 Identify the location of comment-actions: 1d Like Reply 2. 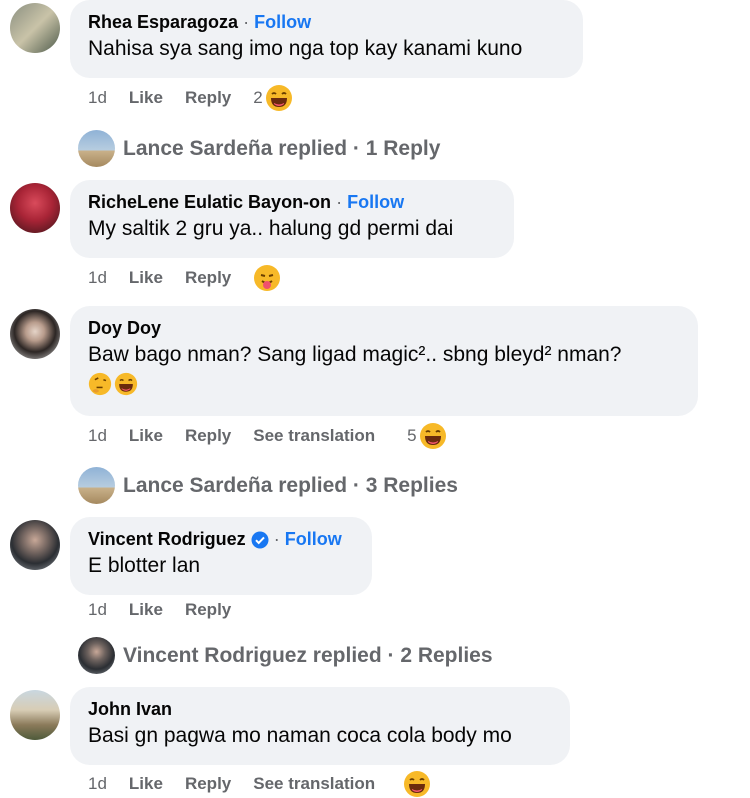
(190, 98).